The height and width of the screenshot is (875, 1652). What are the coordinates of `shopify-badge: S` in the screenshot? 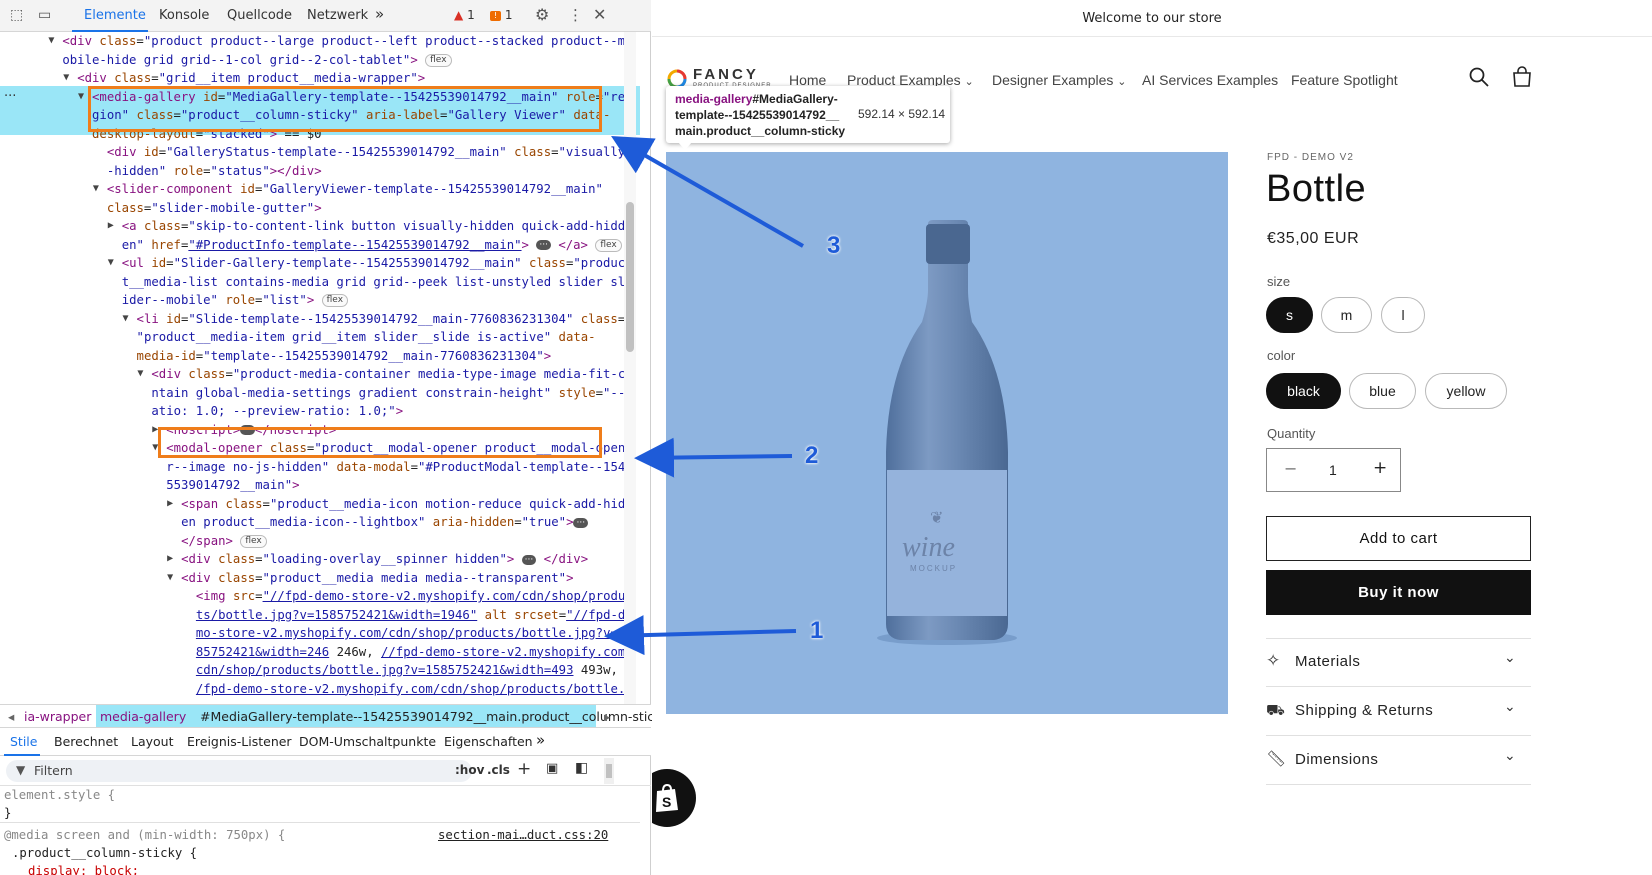 It's located at (674, 798).